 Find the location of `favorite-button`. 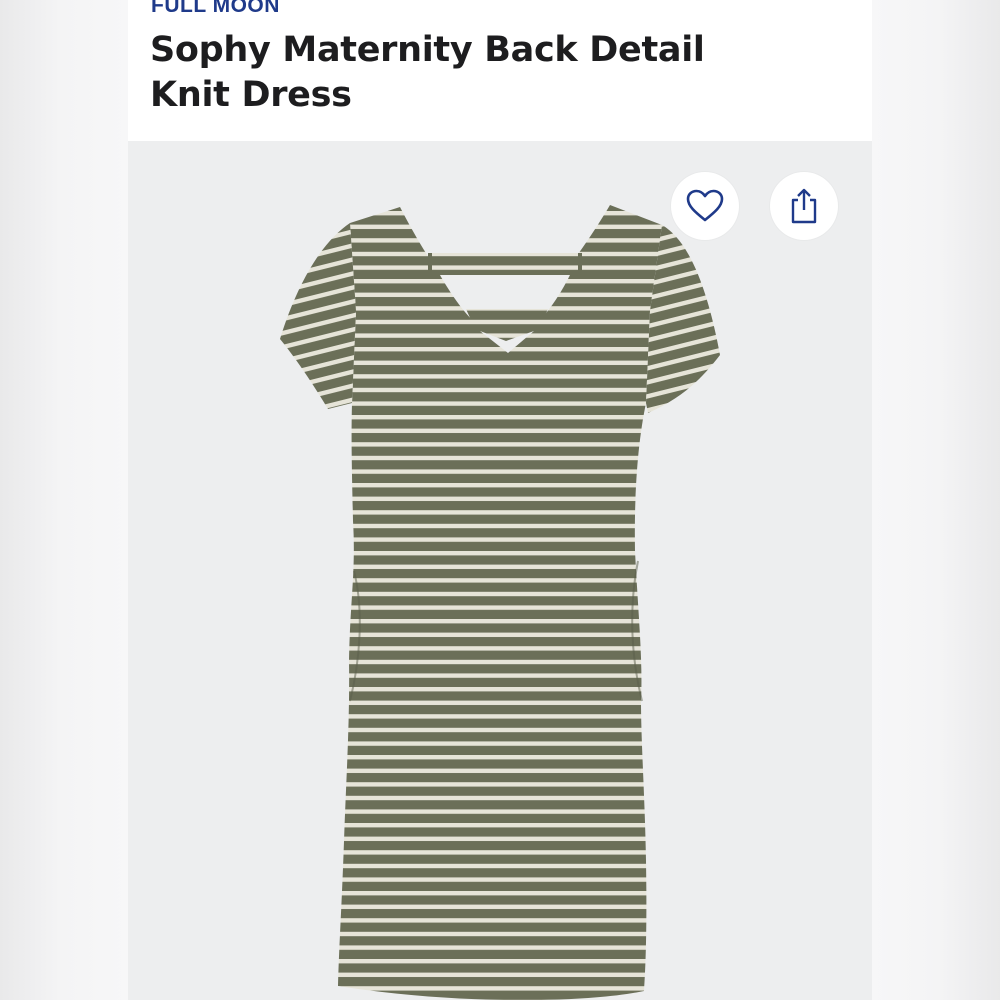

favorite-button is located at coordinates (705, 206).